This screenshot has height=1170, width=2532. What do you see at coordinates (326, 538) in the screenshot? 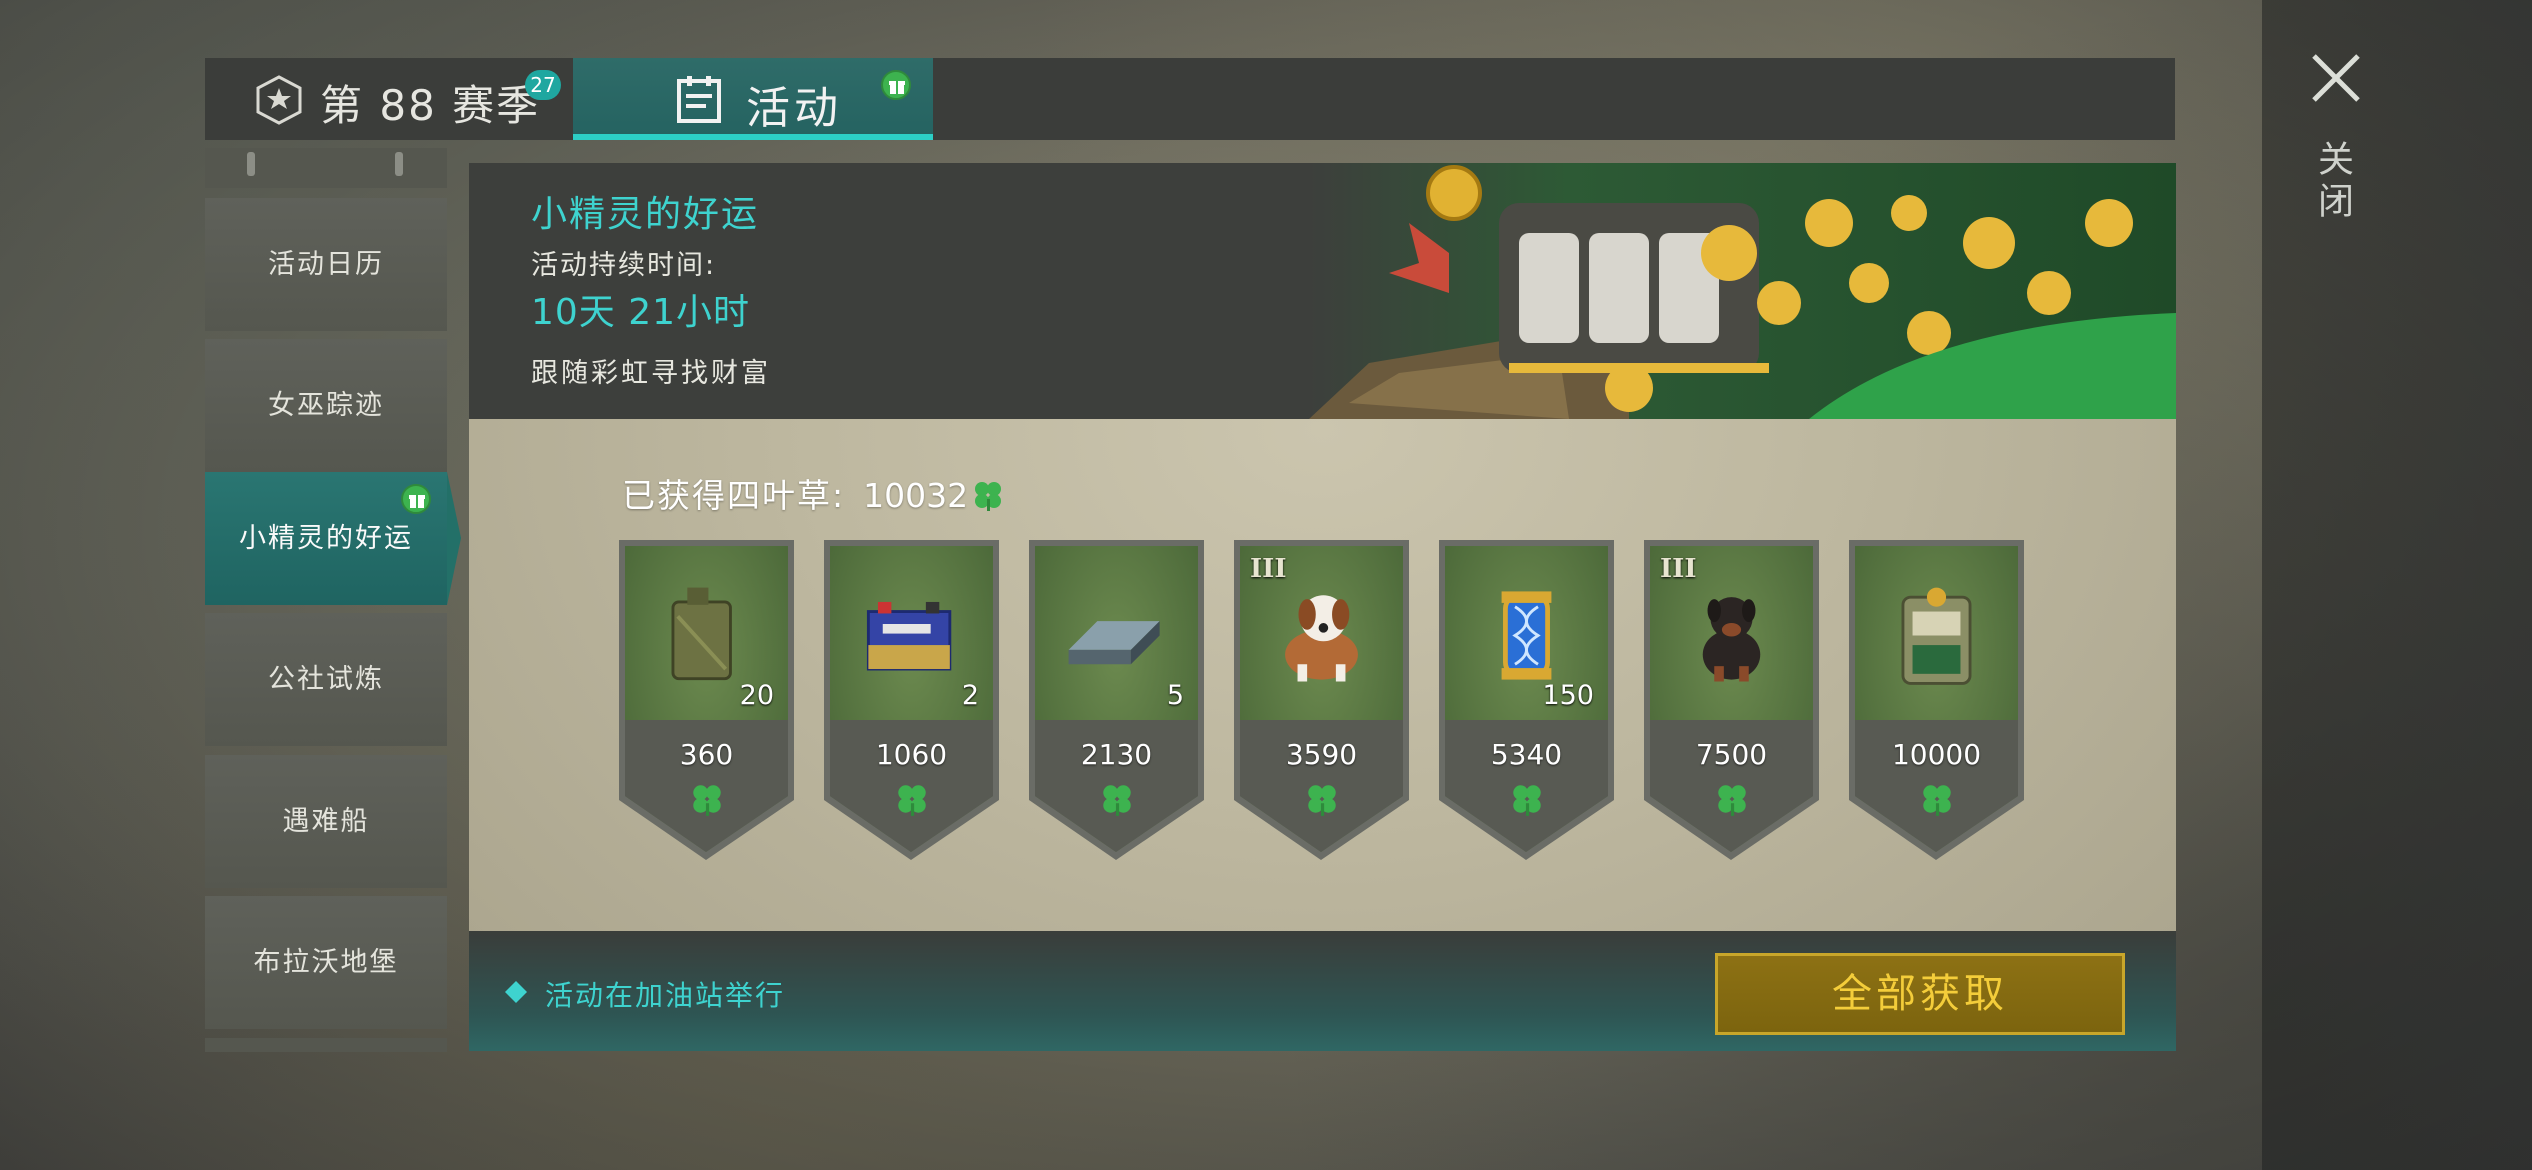
I see `sidebar-item-label: 小精灵的好运` at bounding box center [326, 538].